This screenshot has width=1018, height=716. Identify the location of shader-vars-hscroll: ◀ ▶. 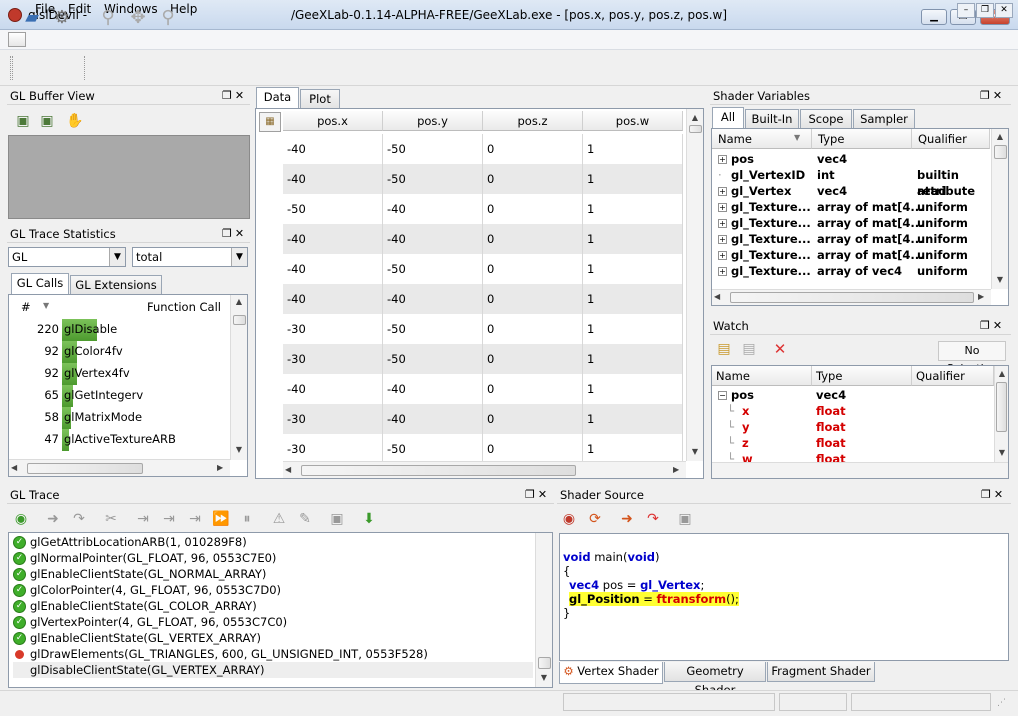
(851, 297).